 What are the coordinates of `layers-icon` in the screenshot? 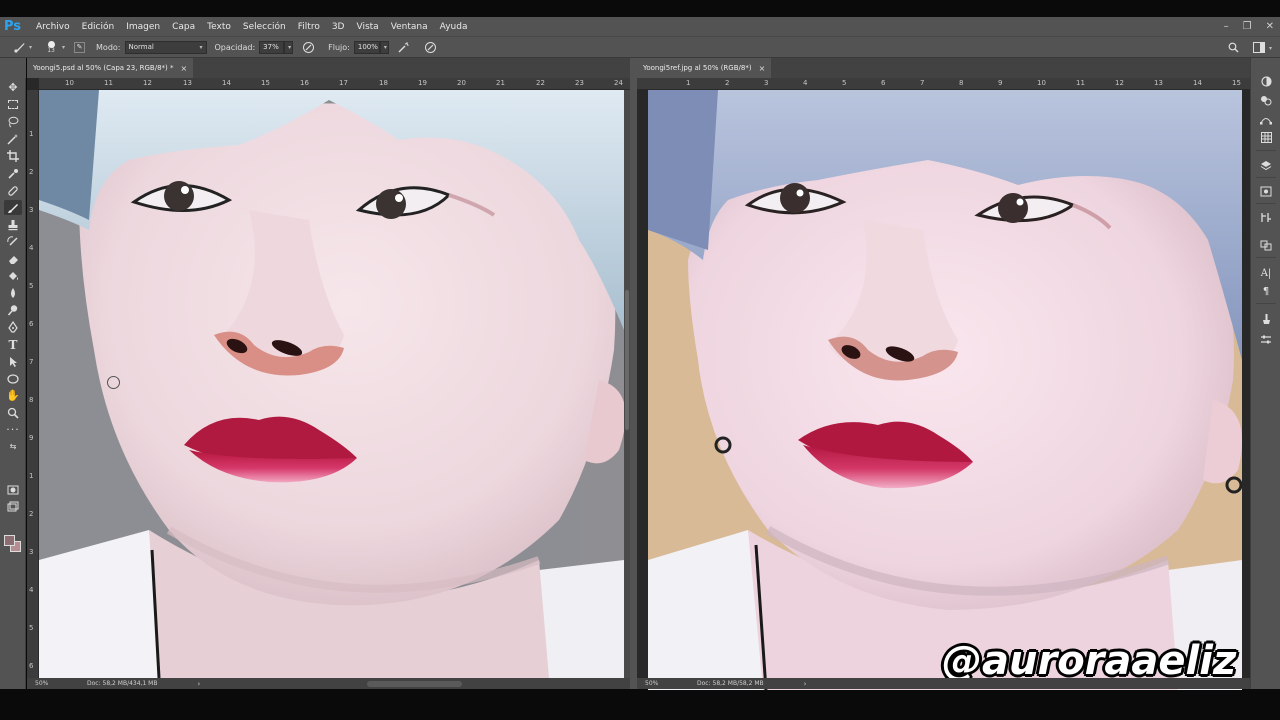 It's located at (1266, 165).